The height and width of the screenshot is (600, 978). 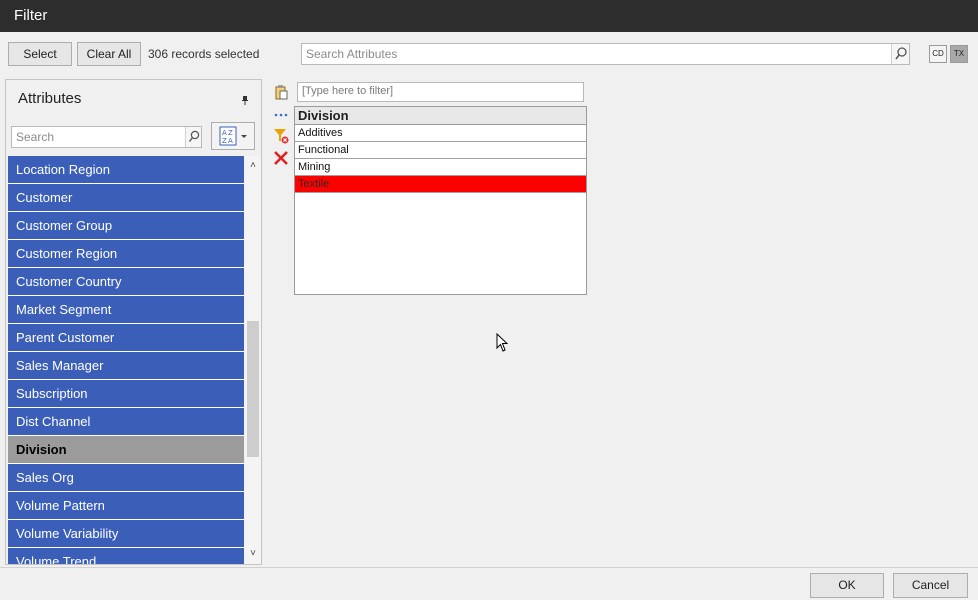 I want to click on attribute-list-item: Sales Manager, so click(x=126, y=366).